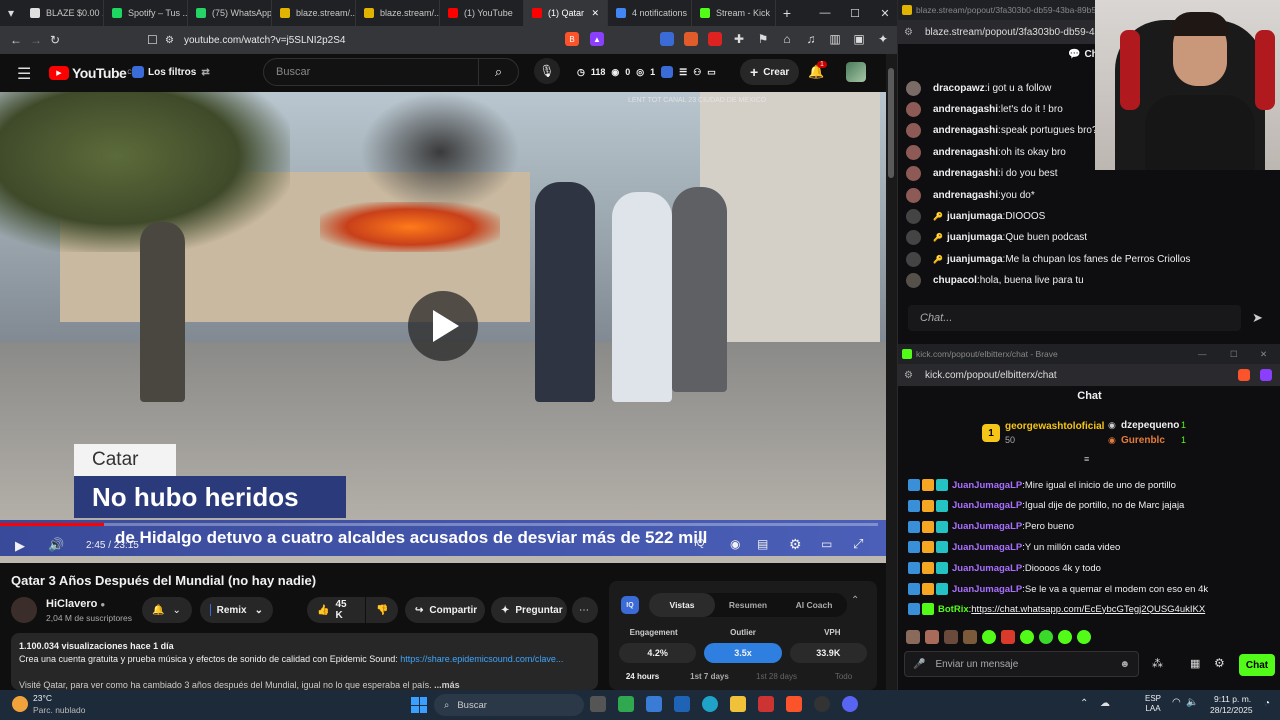 Image resolution: width=1280 pixels, height=720 pixels. Describe the element at coordinates (1257, 318) in the screenshot. I see `send-icon: ➤` at that location.